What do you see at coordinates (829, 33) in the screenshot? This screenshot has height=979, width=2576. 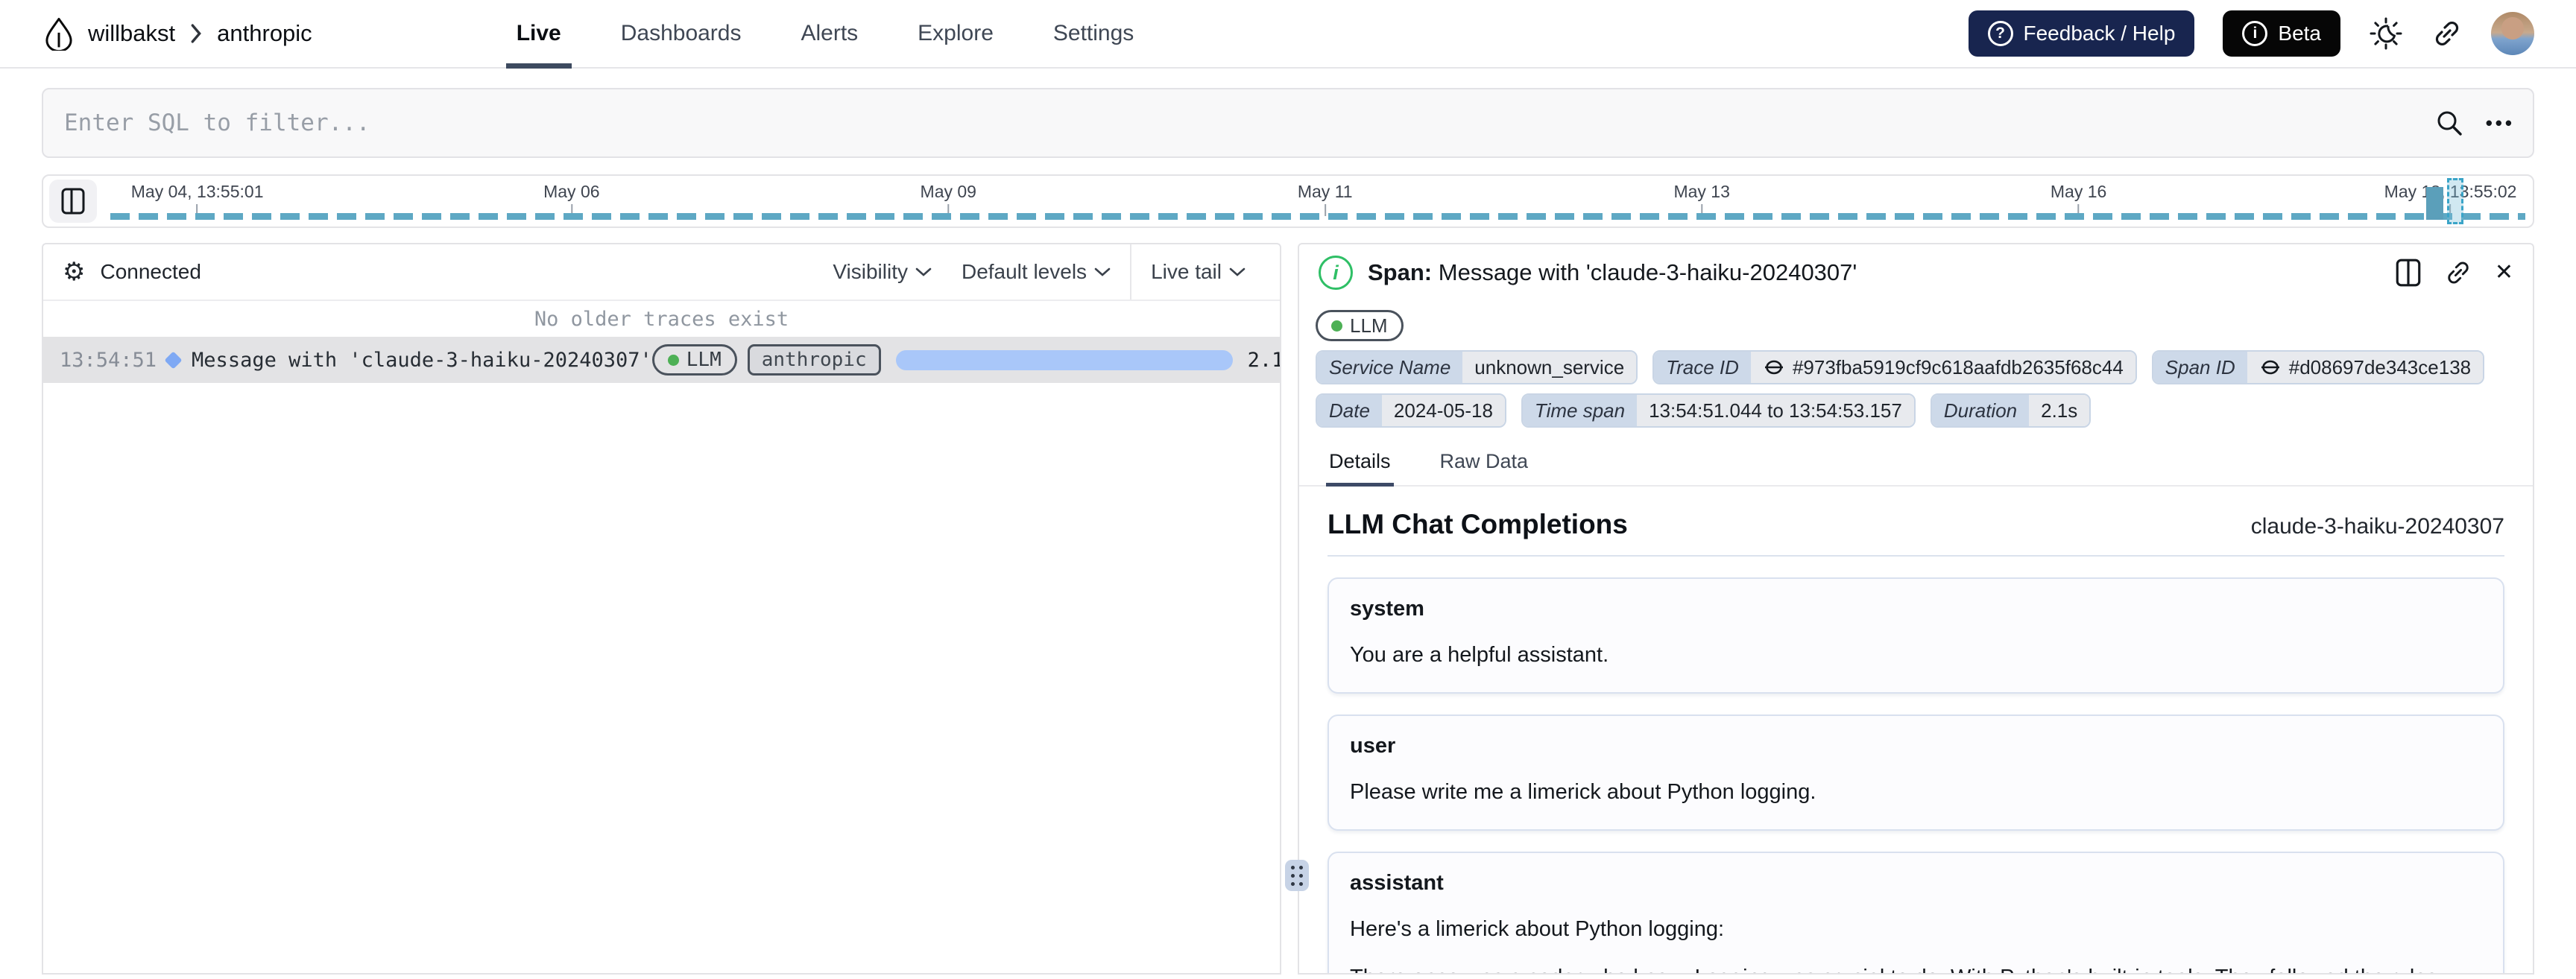 I see `nav-tab-alerts: Alerts` at bounding box center [829, 33].